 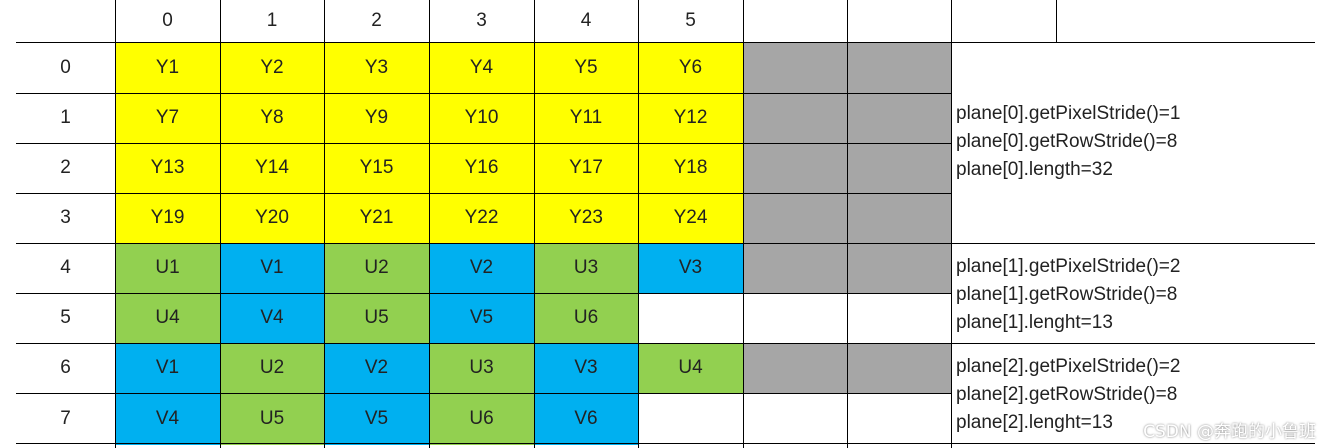 I want to click on plane0-row-stride: plane[0].getRowStride()=8, so click(x=1067, y=141).